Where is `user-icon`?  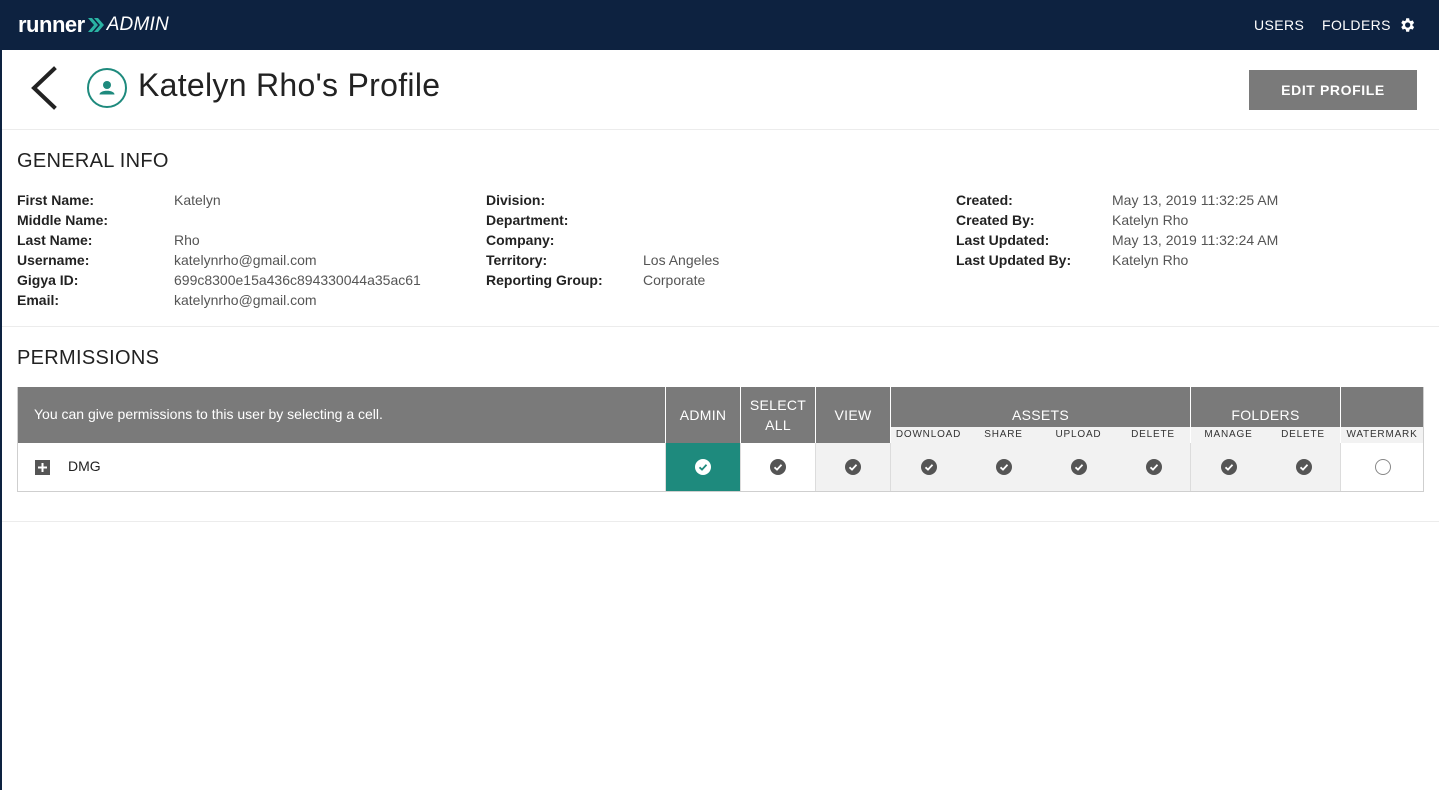
user-icon is located at coordinates (107, 88).